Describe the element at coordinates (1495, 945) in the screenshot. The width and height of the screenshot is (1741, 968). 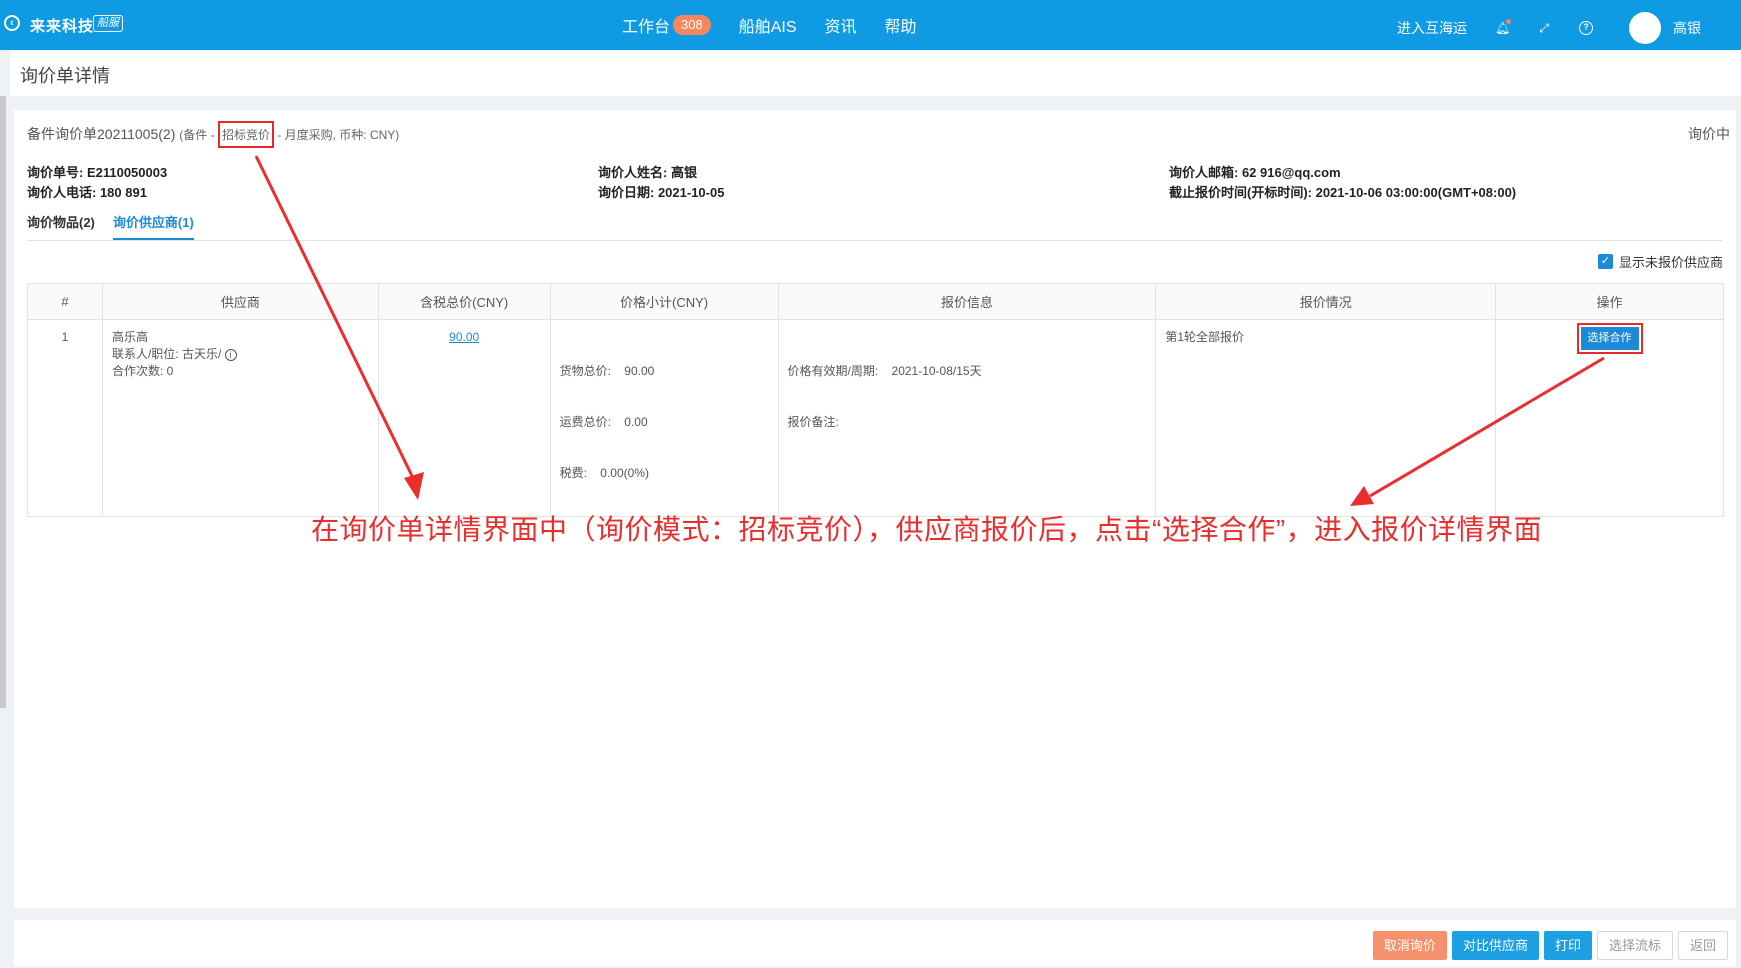
I see `compare-suppliers-button: 对比供应商` at that location.